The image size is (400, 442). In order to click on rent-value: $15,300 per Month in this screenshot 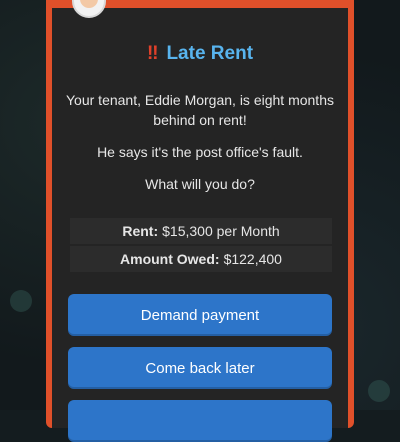, I will do `click(221, 231)`.